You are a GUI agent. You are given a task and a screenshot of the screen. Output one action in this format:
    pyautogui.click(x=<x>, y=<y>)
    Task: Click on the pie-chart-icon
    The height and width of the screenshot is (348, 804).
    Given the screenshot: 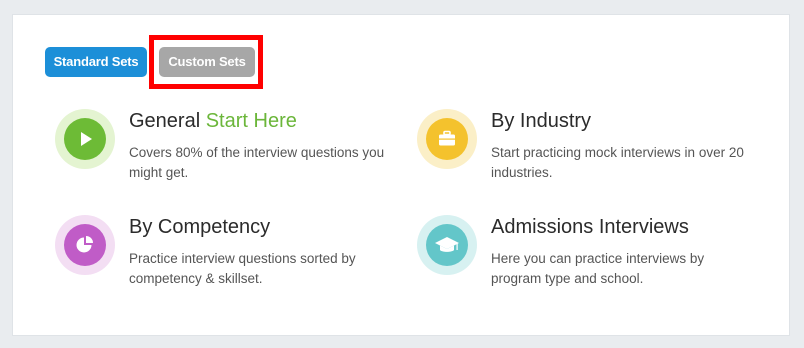 What is the action you would take?
    pyautogui.click(x=85, y=245)
    